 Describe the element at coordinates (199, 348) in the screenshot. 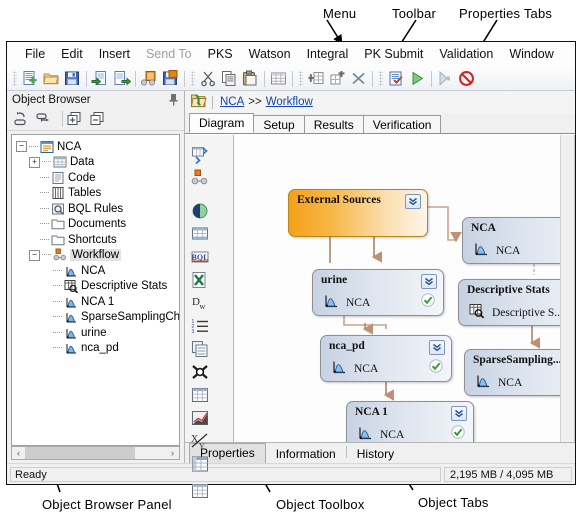

I see `copy-objects-icon` at that location.